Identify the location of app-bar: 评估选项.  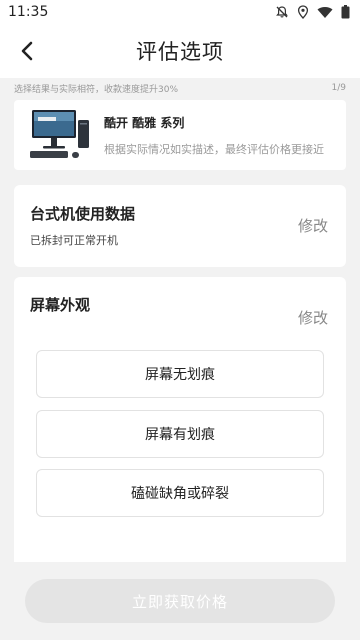
(180, 51).